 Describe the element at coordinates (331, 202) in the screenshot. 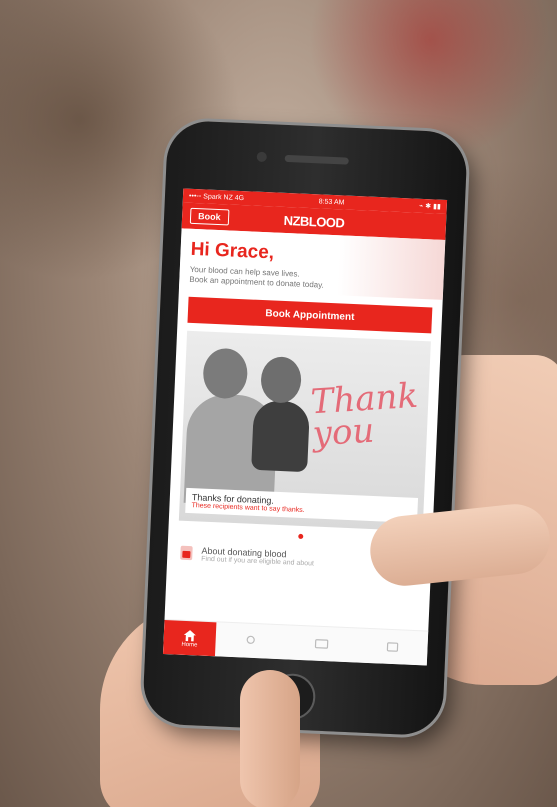

I see `clock: 8:53 AM` at that location.